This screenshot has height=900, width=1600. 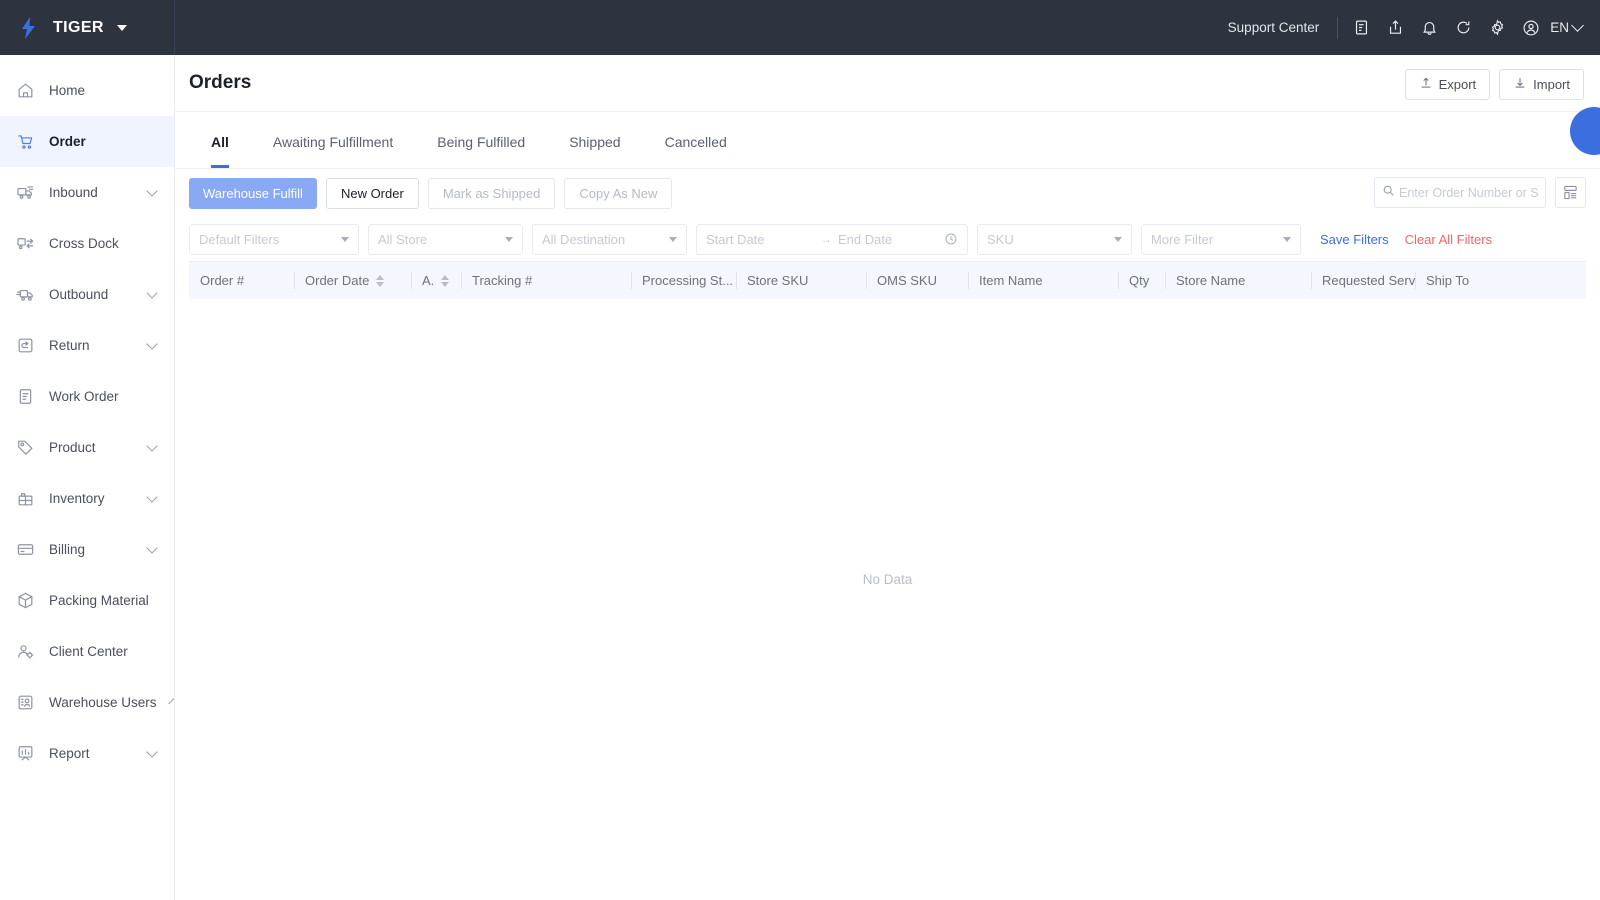 What do you see at coordinates (25, 142) in the screenshot?
I see `shopping-cart-icon` at bounding box center [25, 142].